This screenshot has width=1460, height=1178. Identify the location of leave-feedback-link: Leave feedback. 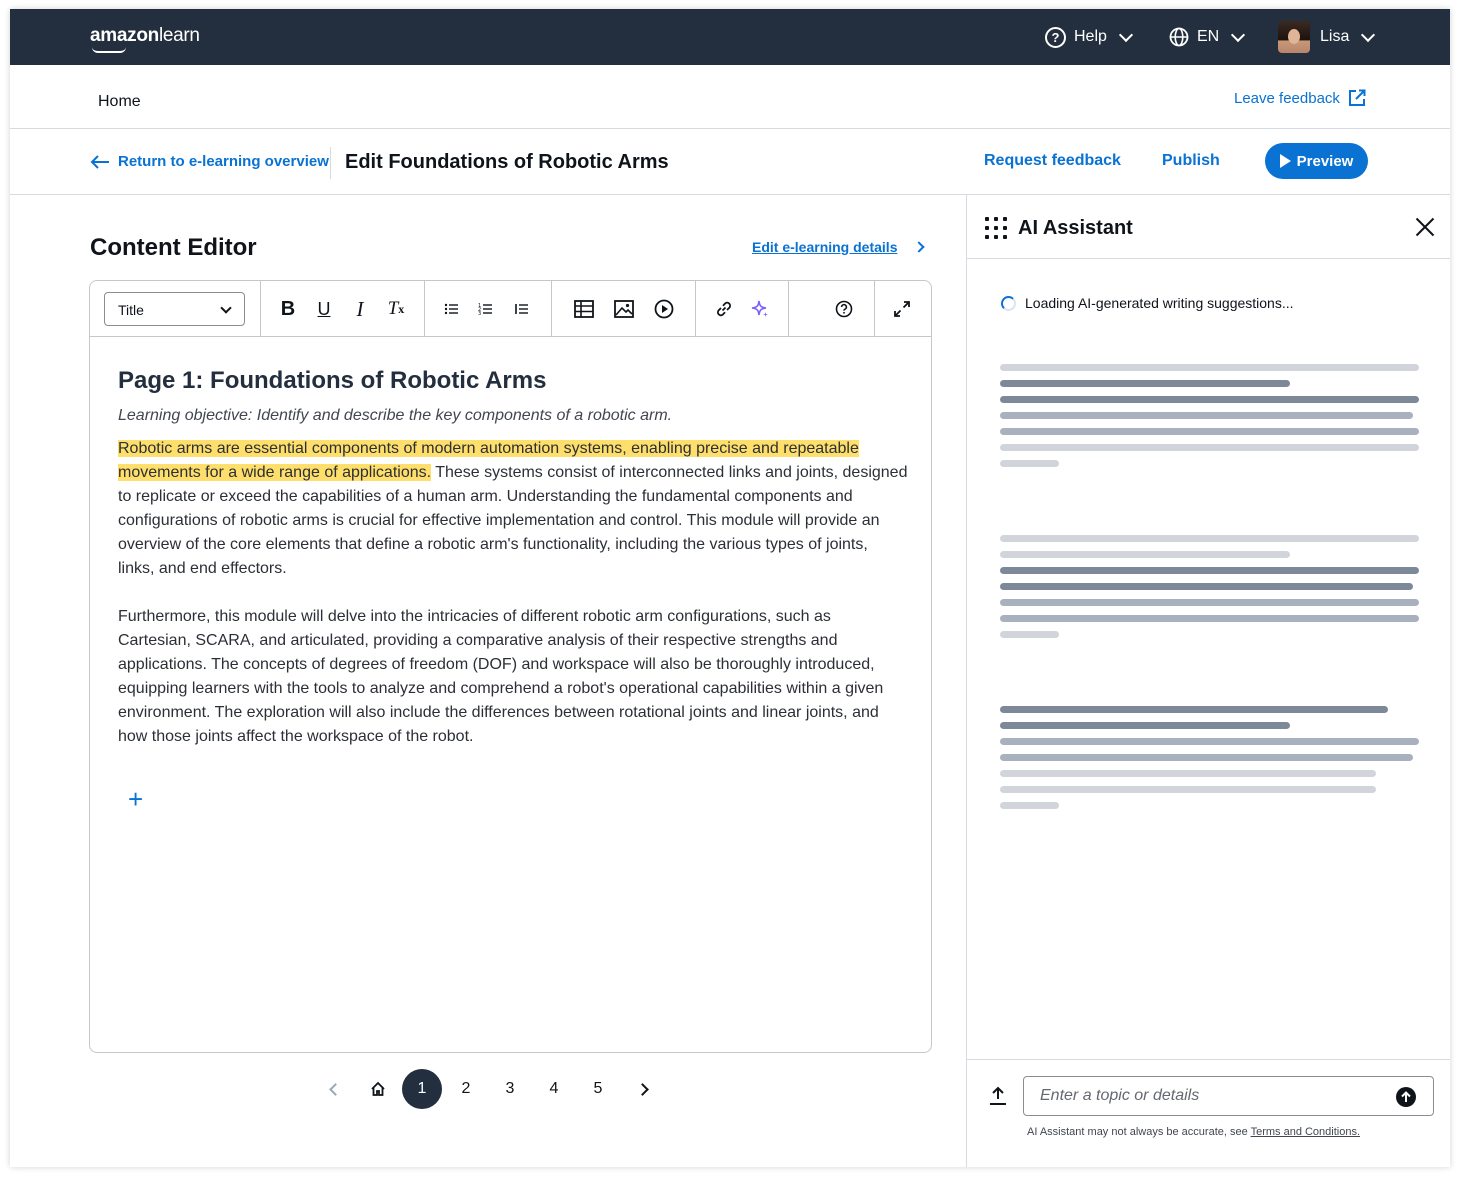
(1300, 98).